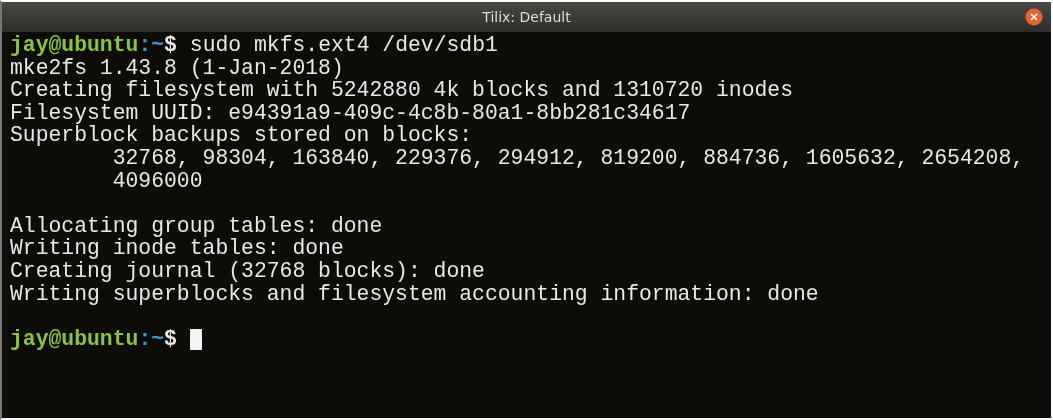  What do you see at coordinates (157, 181) in the screenshot?
I see `output-line: 4096000` at bounding box center [157, 181].